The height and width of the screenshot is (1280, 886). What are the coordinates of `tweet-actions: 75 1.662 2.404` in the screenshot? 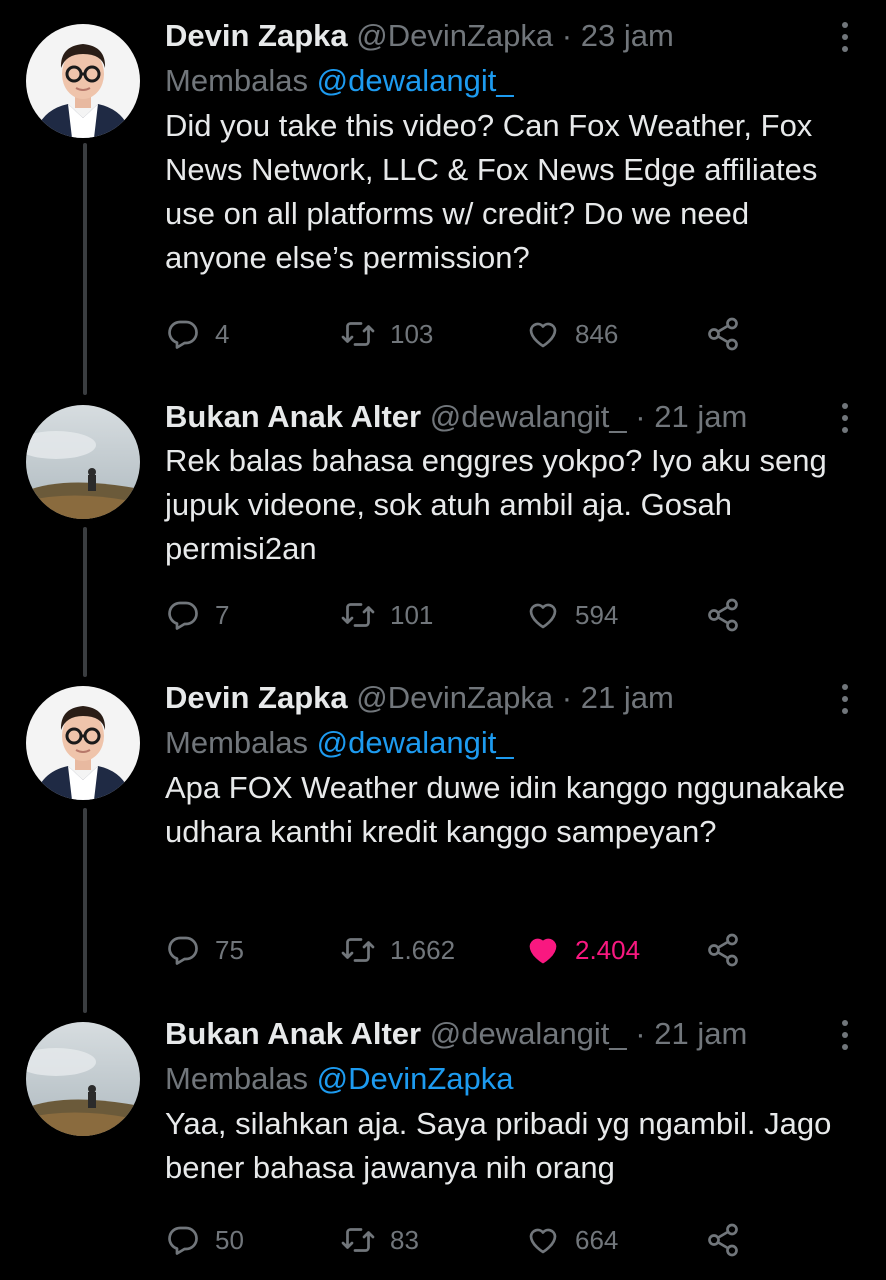 It's located at (465, 950).